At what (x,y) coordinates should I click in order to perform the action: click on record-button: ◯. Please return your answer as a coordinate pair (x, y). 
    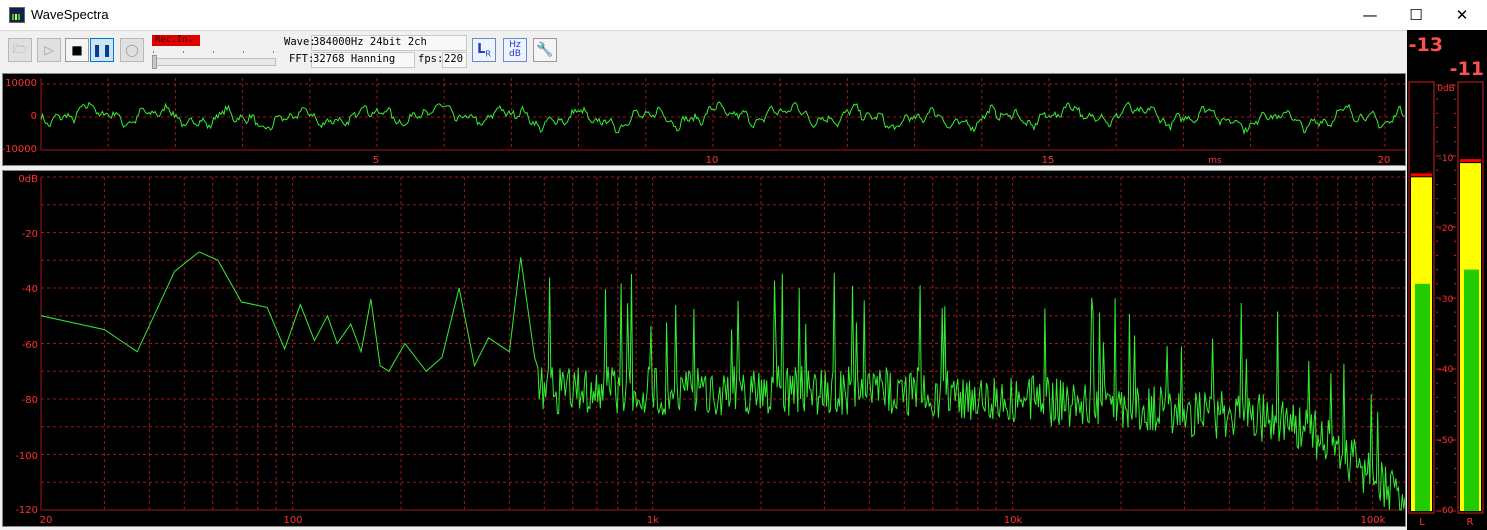
    Looking at the image, I should click on (132, 50).